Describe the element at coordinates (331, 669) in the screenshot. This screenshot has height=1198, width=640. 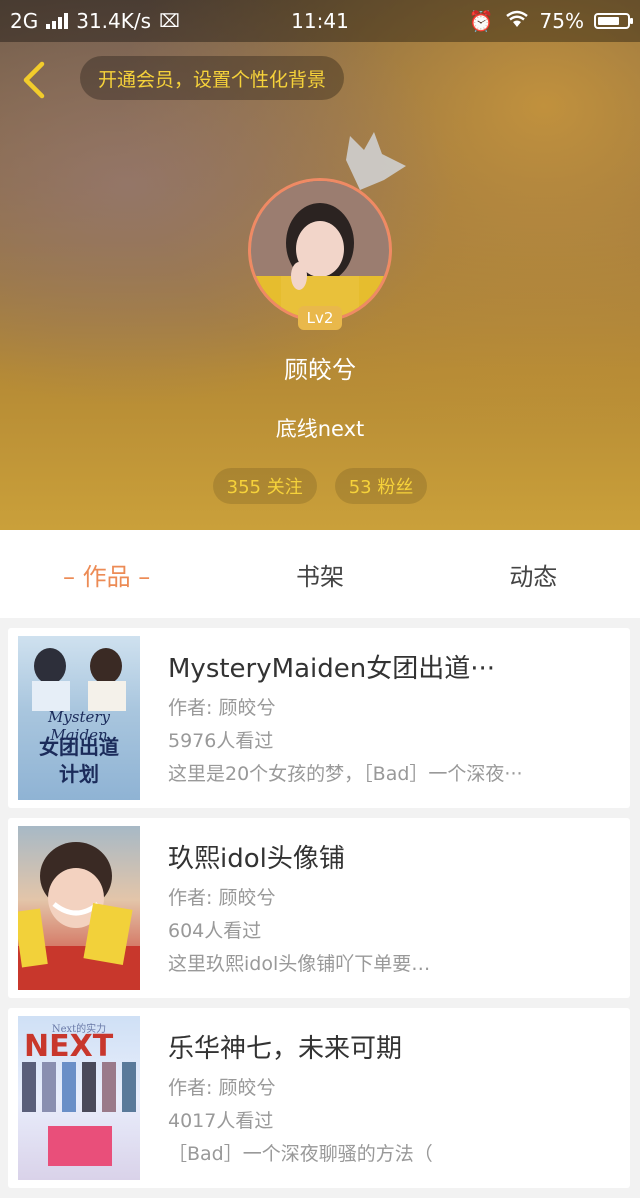
I see `work-title: MysteryMaiden女团出道···` at that location.